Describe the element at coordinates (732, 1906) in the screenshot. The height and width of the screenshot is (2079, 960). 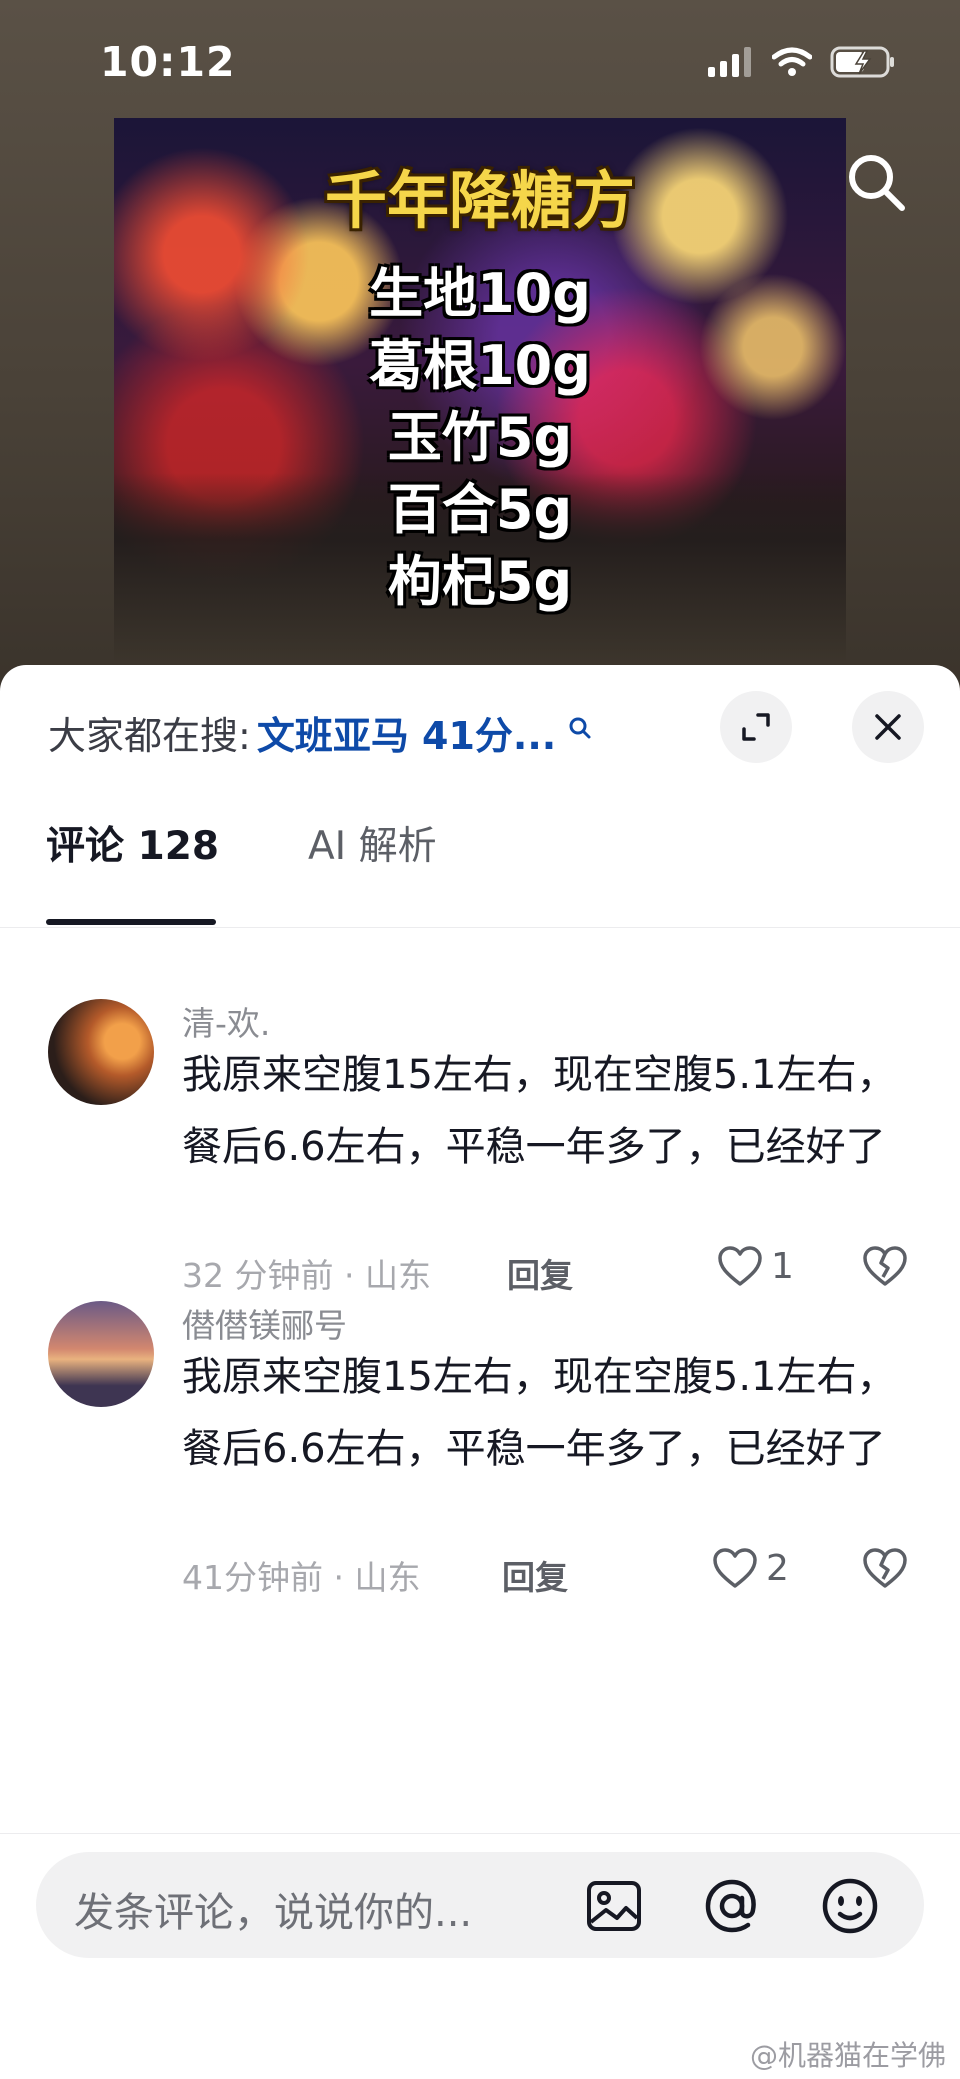
I see `mention-icon` at that location.